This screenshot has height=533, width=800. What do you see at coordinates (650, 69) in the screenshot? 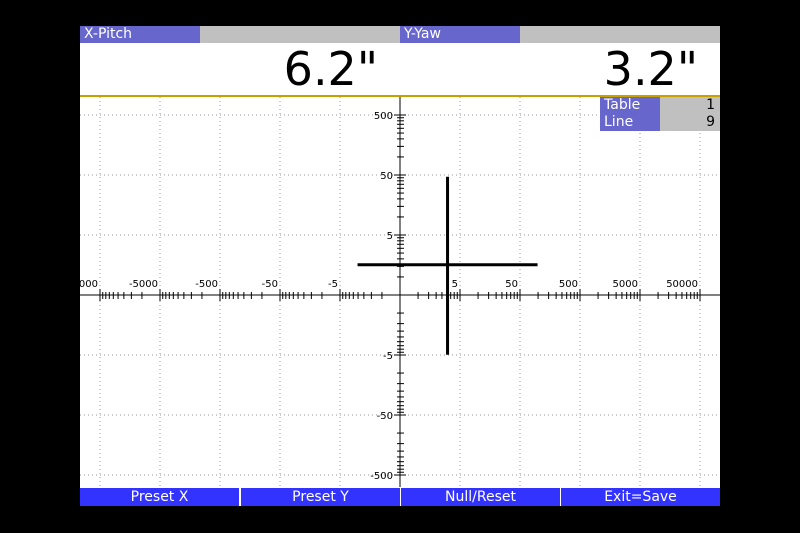
I see `y-yaw-value: 3.2"` at bounding box center [650, 69].